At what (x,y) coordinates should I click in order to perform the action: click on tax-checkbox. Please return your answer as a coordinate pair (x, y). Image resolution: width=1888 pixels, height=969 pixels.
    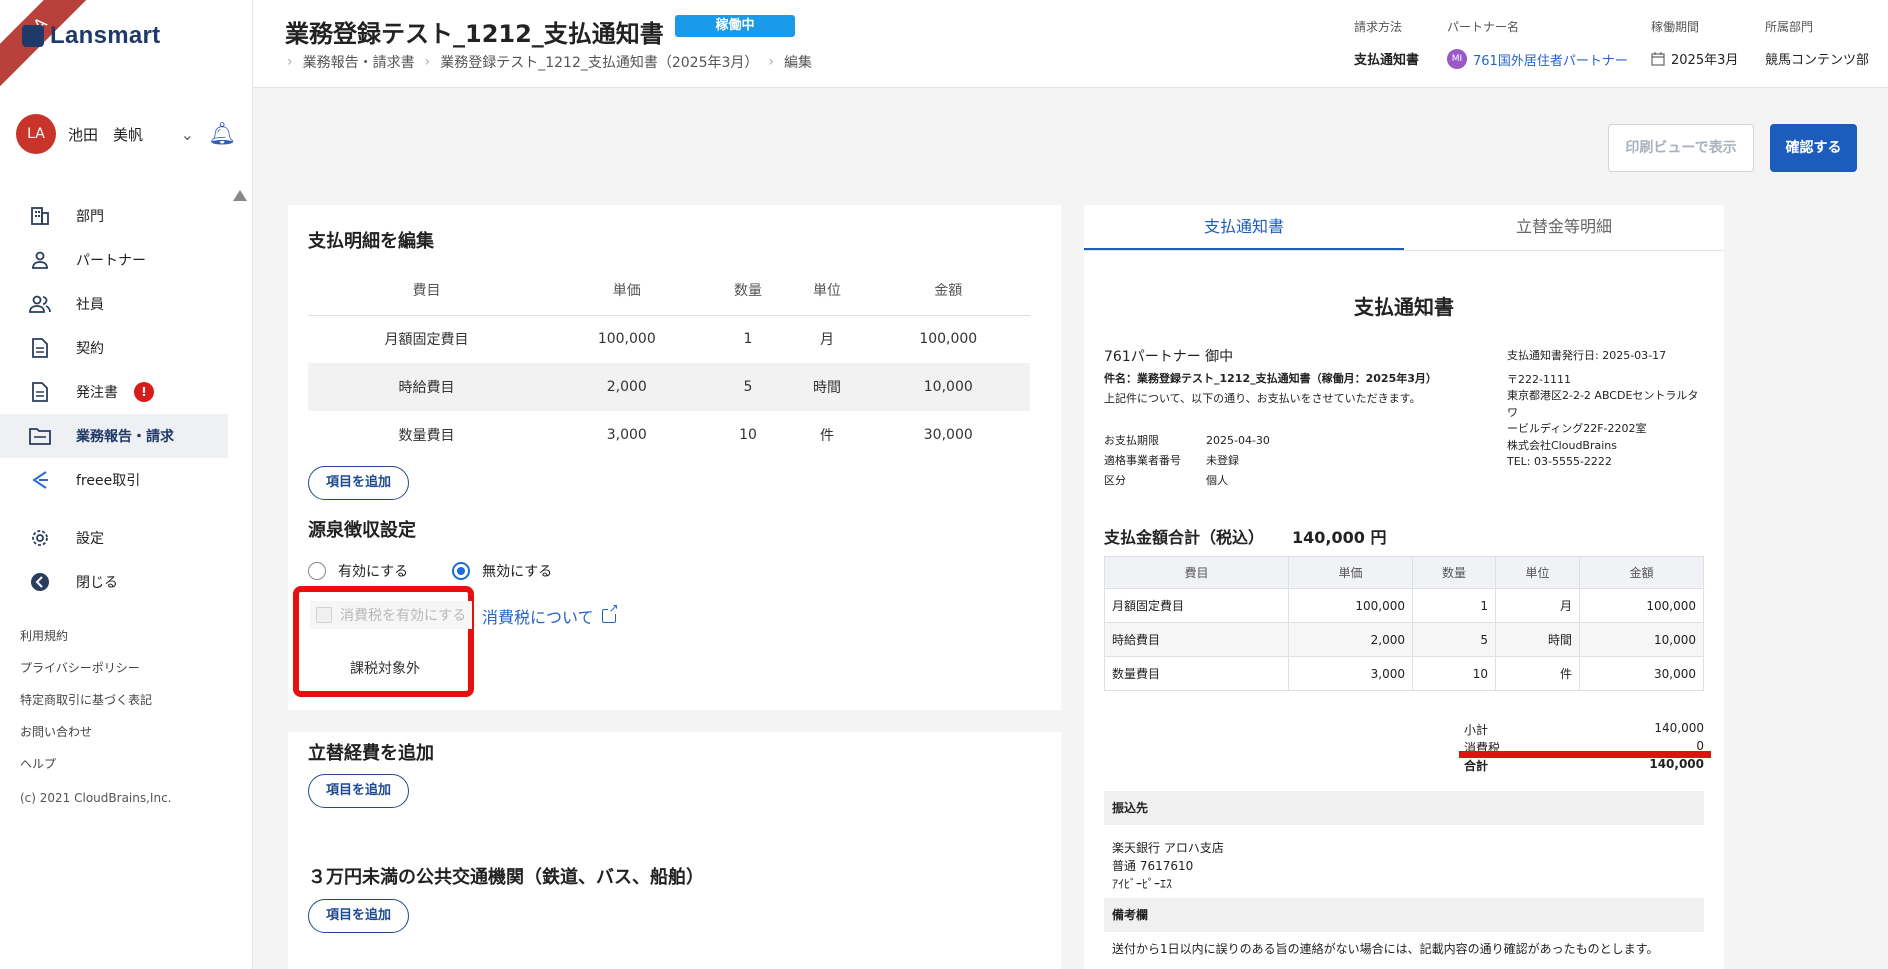
    Looking at the image, I should click on (324, 615).